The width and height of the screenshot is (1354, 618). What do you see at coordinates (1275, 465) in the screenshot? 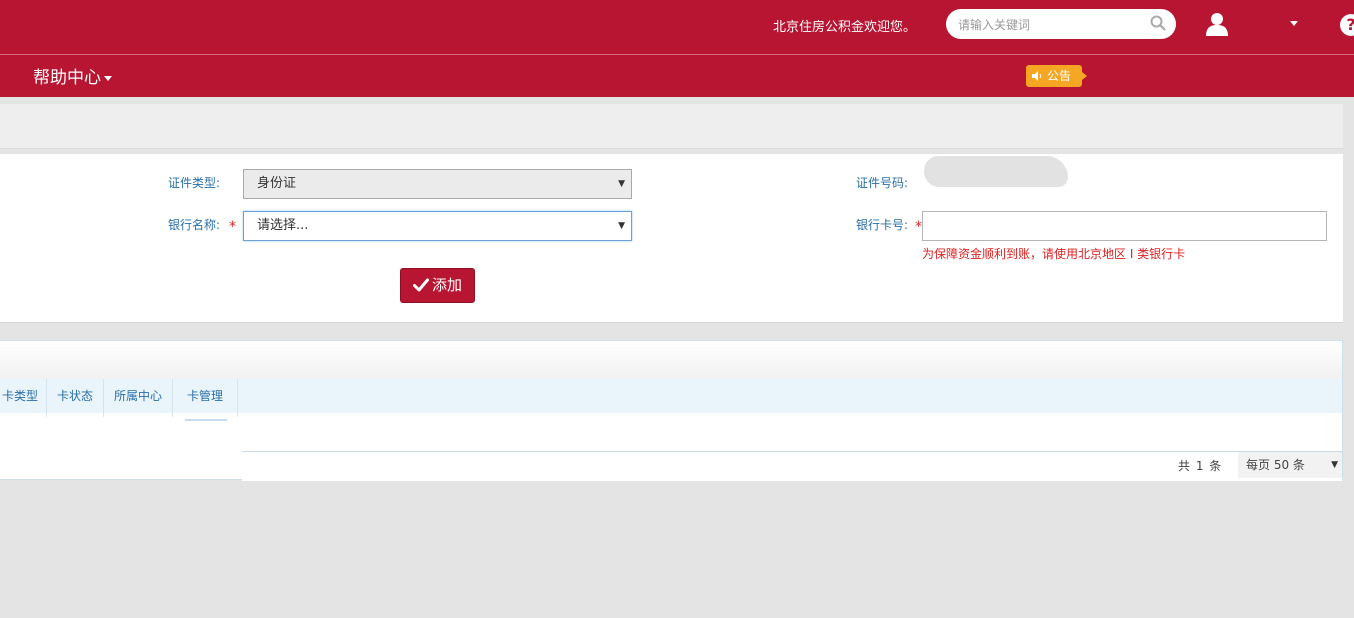
I see `per-page-value: 每页 50 条` at bounding box center [1275, 465].